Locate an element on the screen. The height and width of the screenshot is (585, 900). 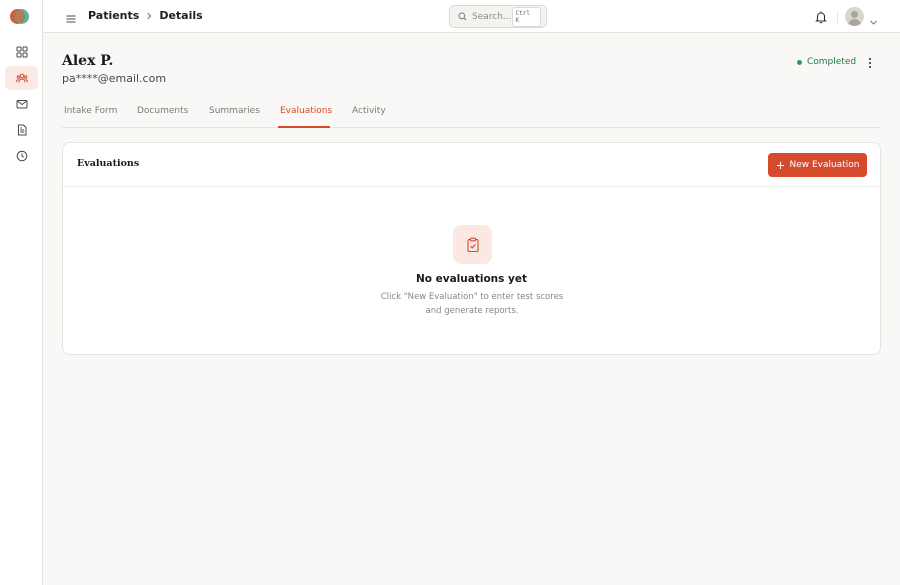
sidebar-item-documents is located at coordinates (21, 130).